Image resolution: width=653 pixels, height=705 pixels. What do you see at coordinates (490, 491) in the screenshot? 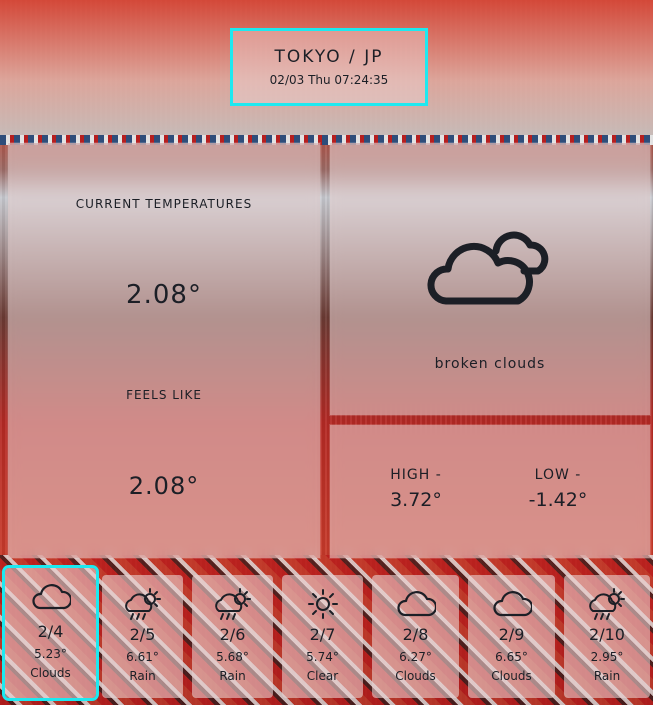
I see `high-low-panel: HIGH - 3.72° LOW - -1.42°` at bounding box center [490, 491].